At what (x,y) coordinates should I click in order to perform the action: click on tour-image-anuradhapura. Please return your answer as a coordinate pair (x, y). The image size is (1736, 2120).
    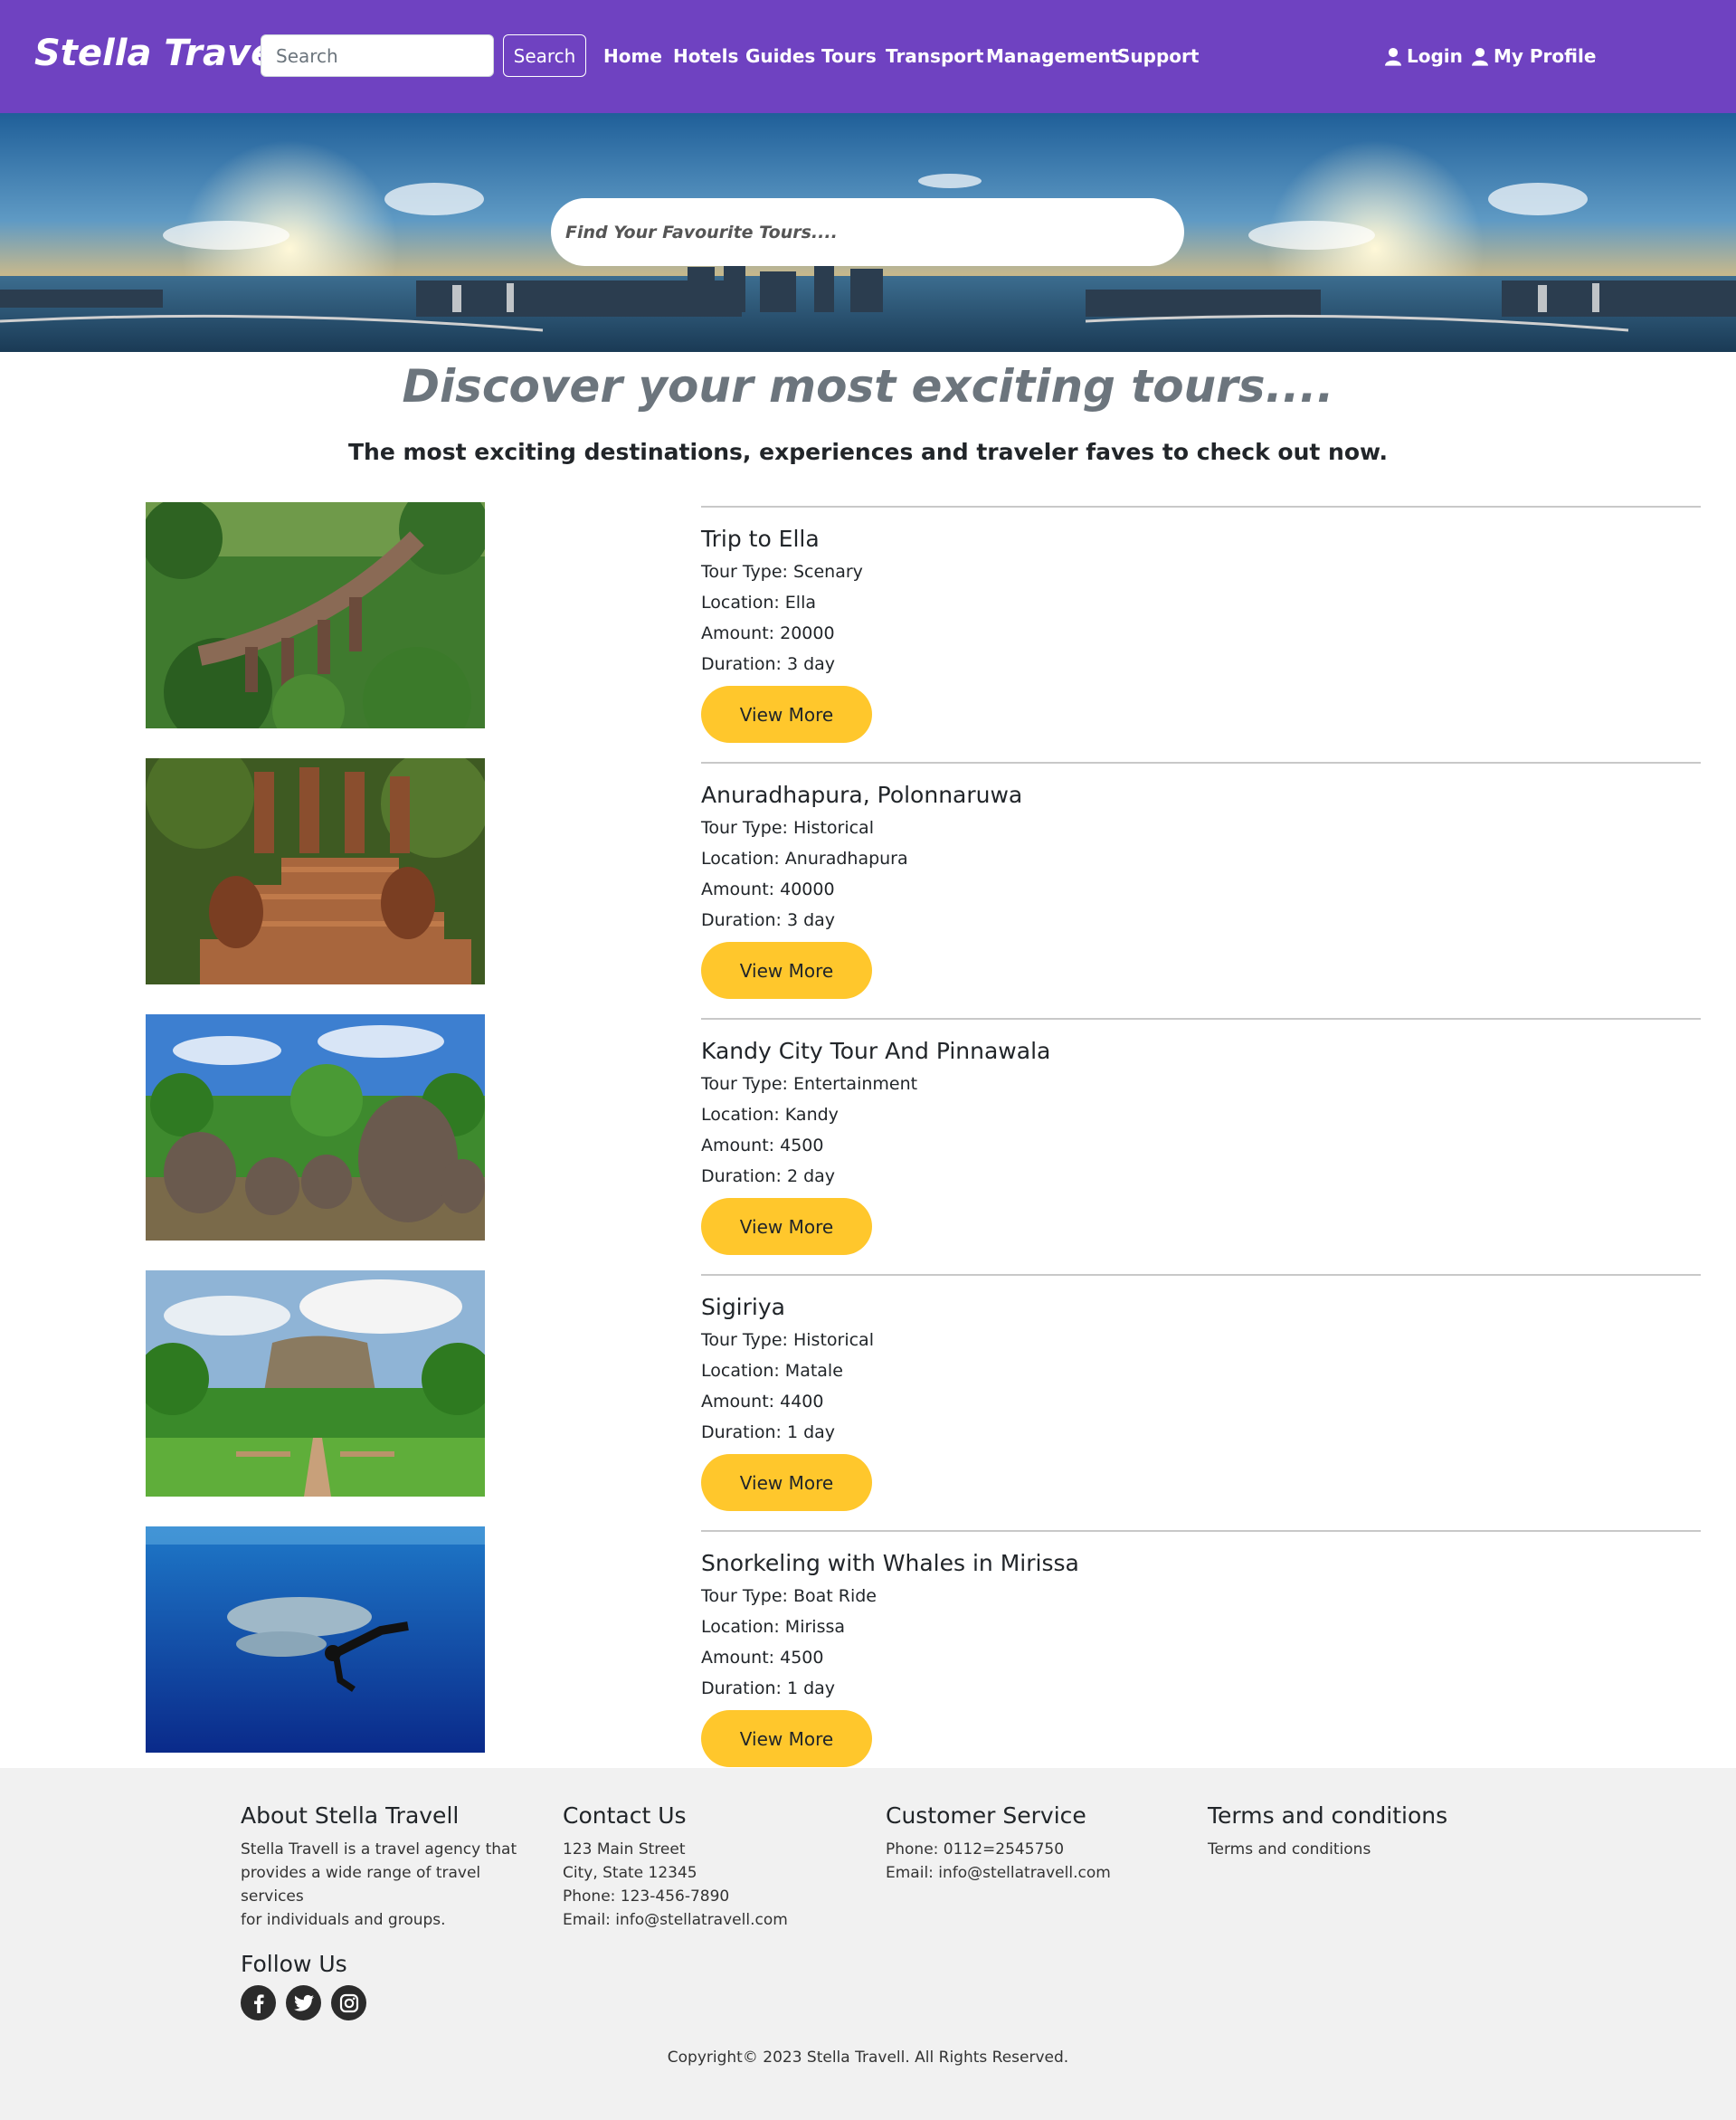
    Looking at the image, I should click on (315, 871).